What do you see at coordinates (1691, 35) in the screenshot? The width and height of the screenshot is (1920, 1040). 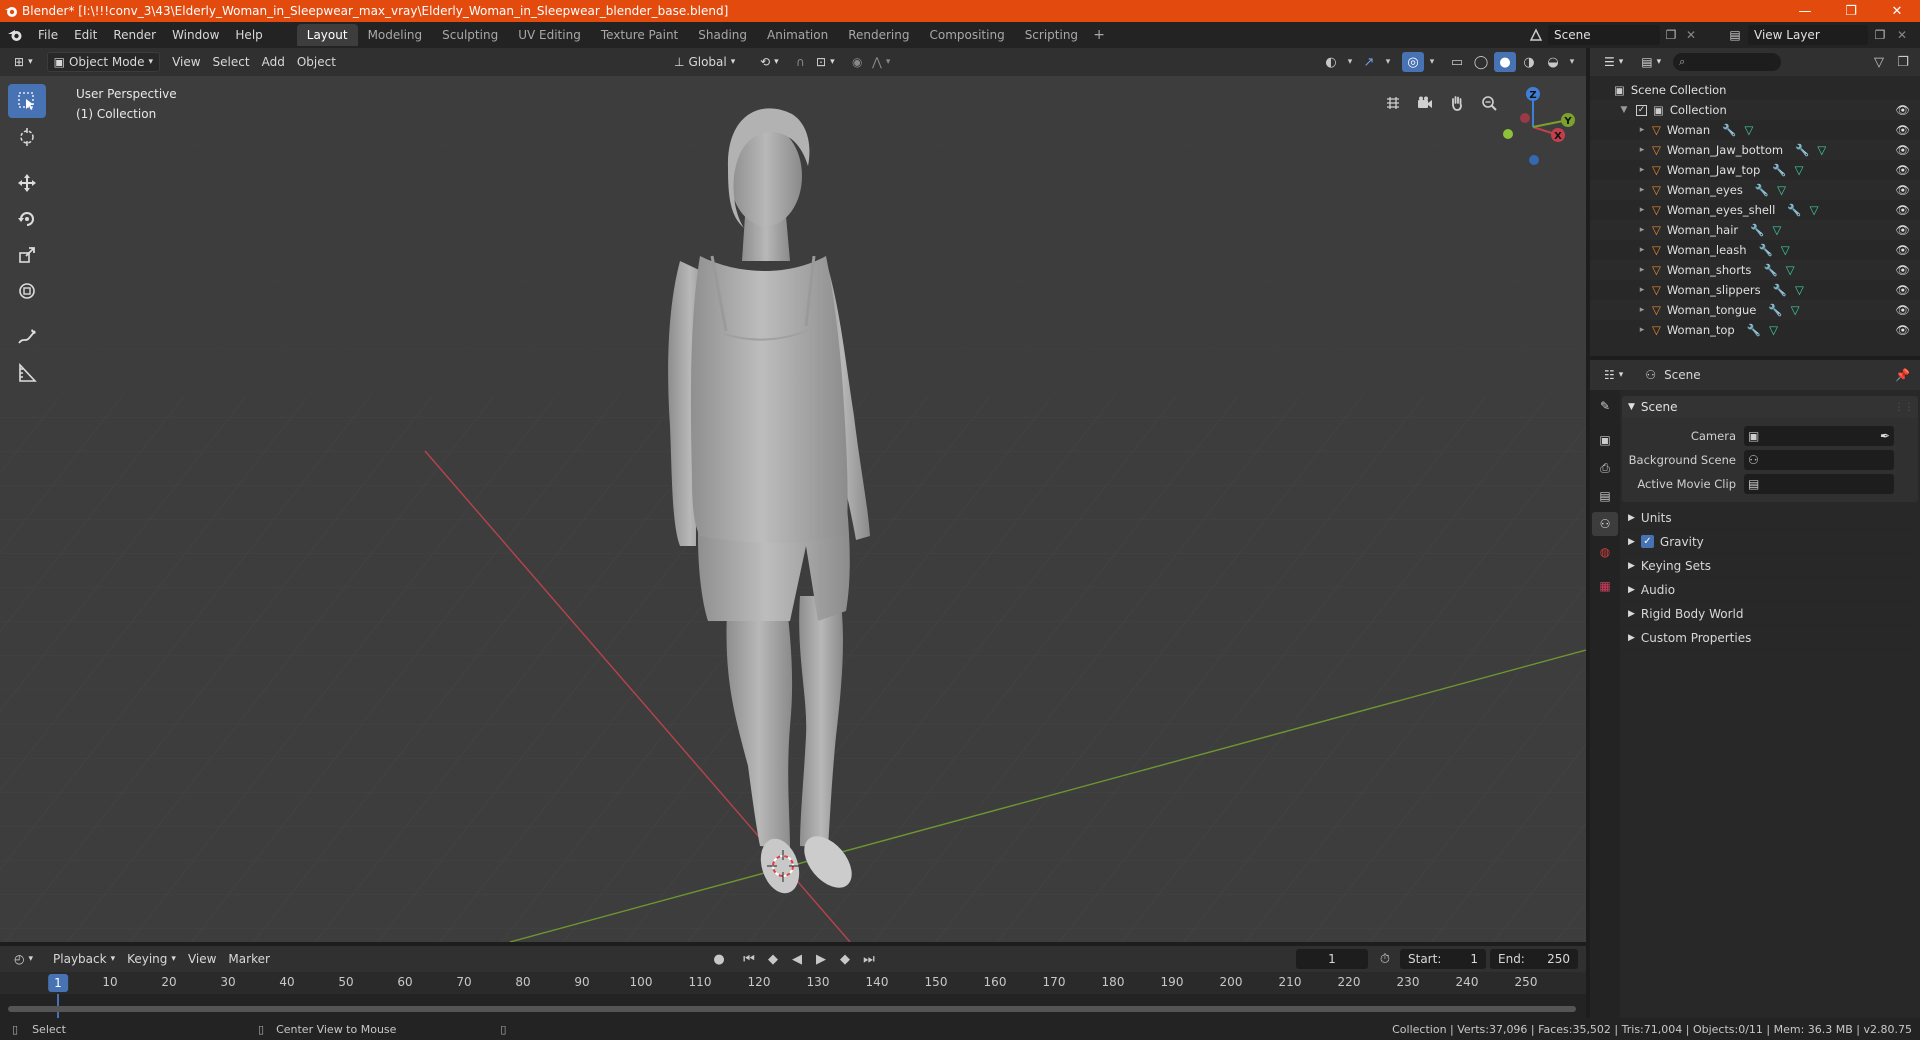 I see `remove-scene-icon: ✕` at bounding box center [1691, 35].